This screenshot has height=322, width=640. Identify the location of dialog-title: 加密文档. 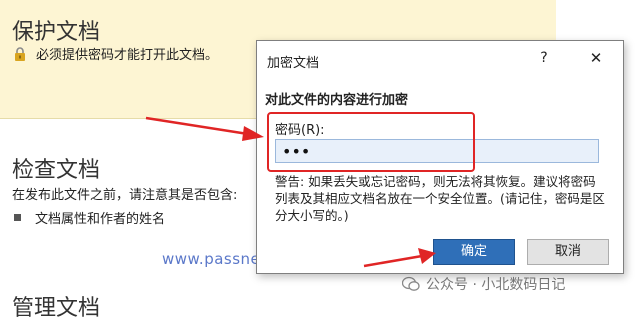
(293, 63).